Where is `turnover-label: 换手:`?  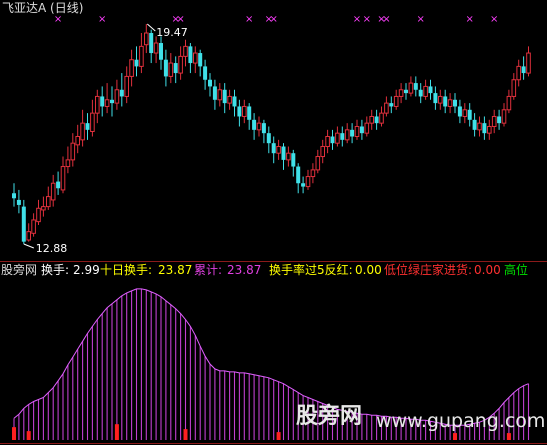 turnover-label: 换手: is located at coordinates (55, 270).